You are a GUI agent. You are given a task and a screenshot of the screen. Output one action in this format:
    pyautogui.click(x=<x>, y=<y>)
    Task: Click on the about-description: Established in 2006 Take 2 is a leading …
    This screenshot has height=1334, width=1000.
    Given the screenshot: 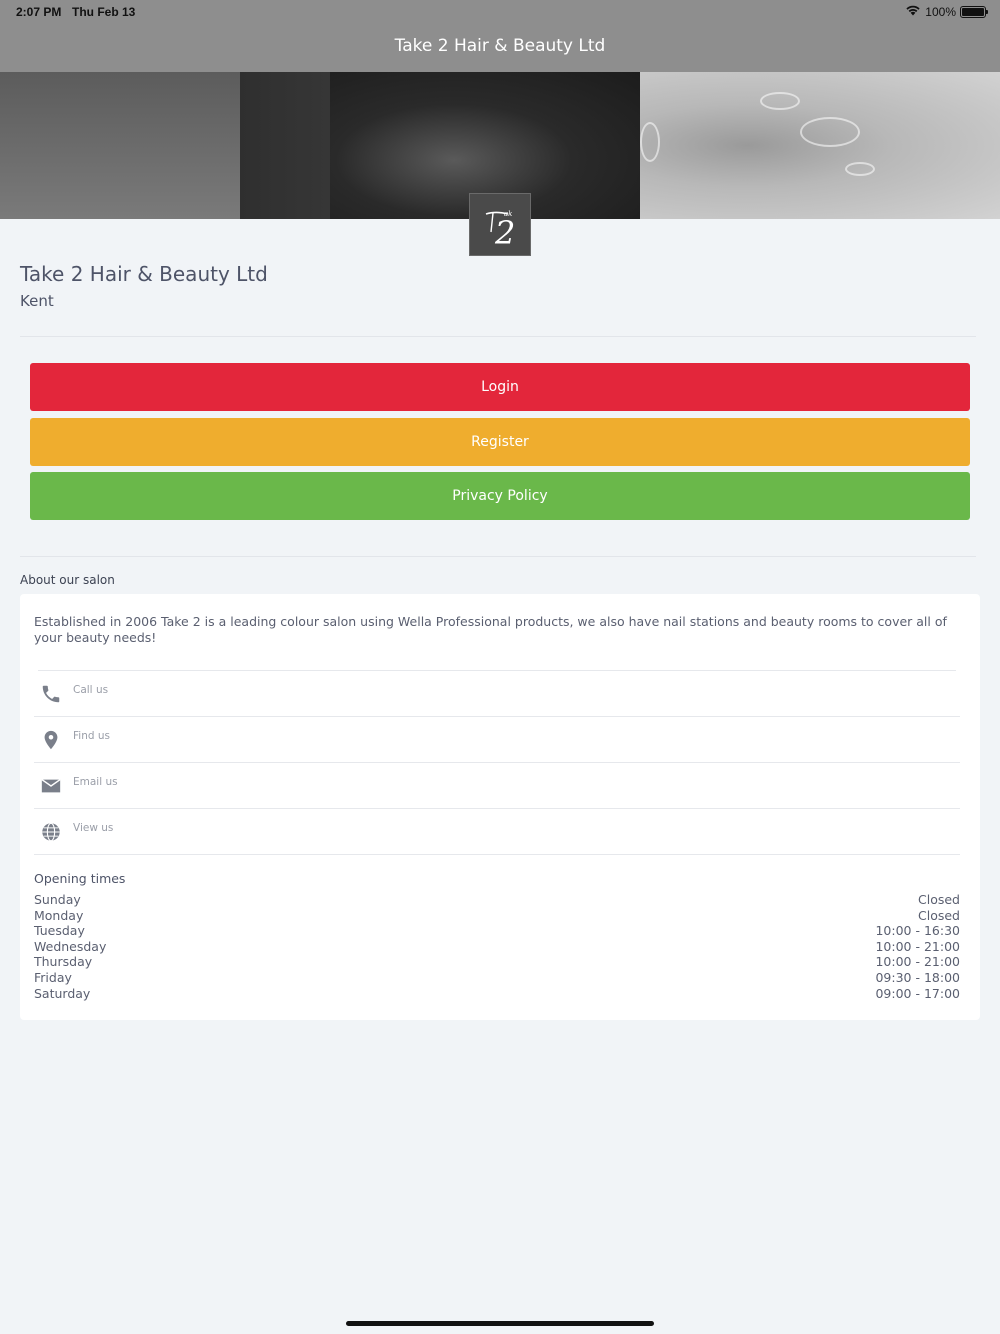 What is the action you would take?
    pyautogui.click(x=490, y=629)
    